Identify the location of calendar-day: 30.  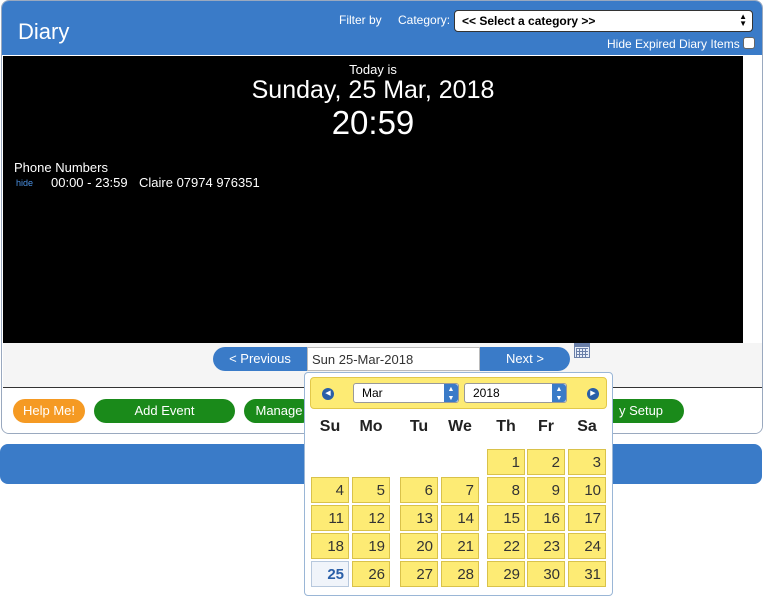
(546, 574).